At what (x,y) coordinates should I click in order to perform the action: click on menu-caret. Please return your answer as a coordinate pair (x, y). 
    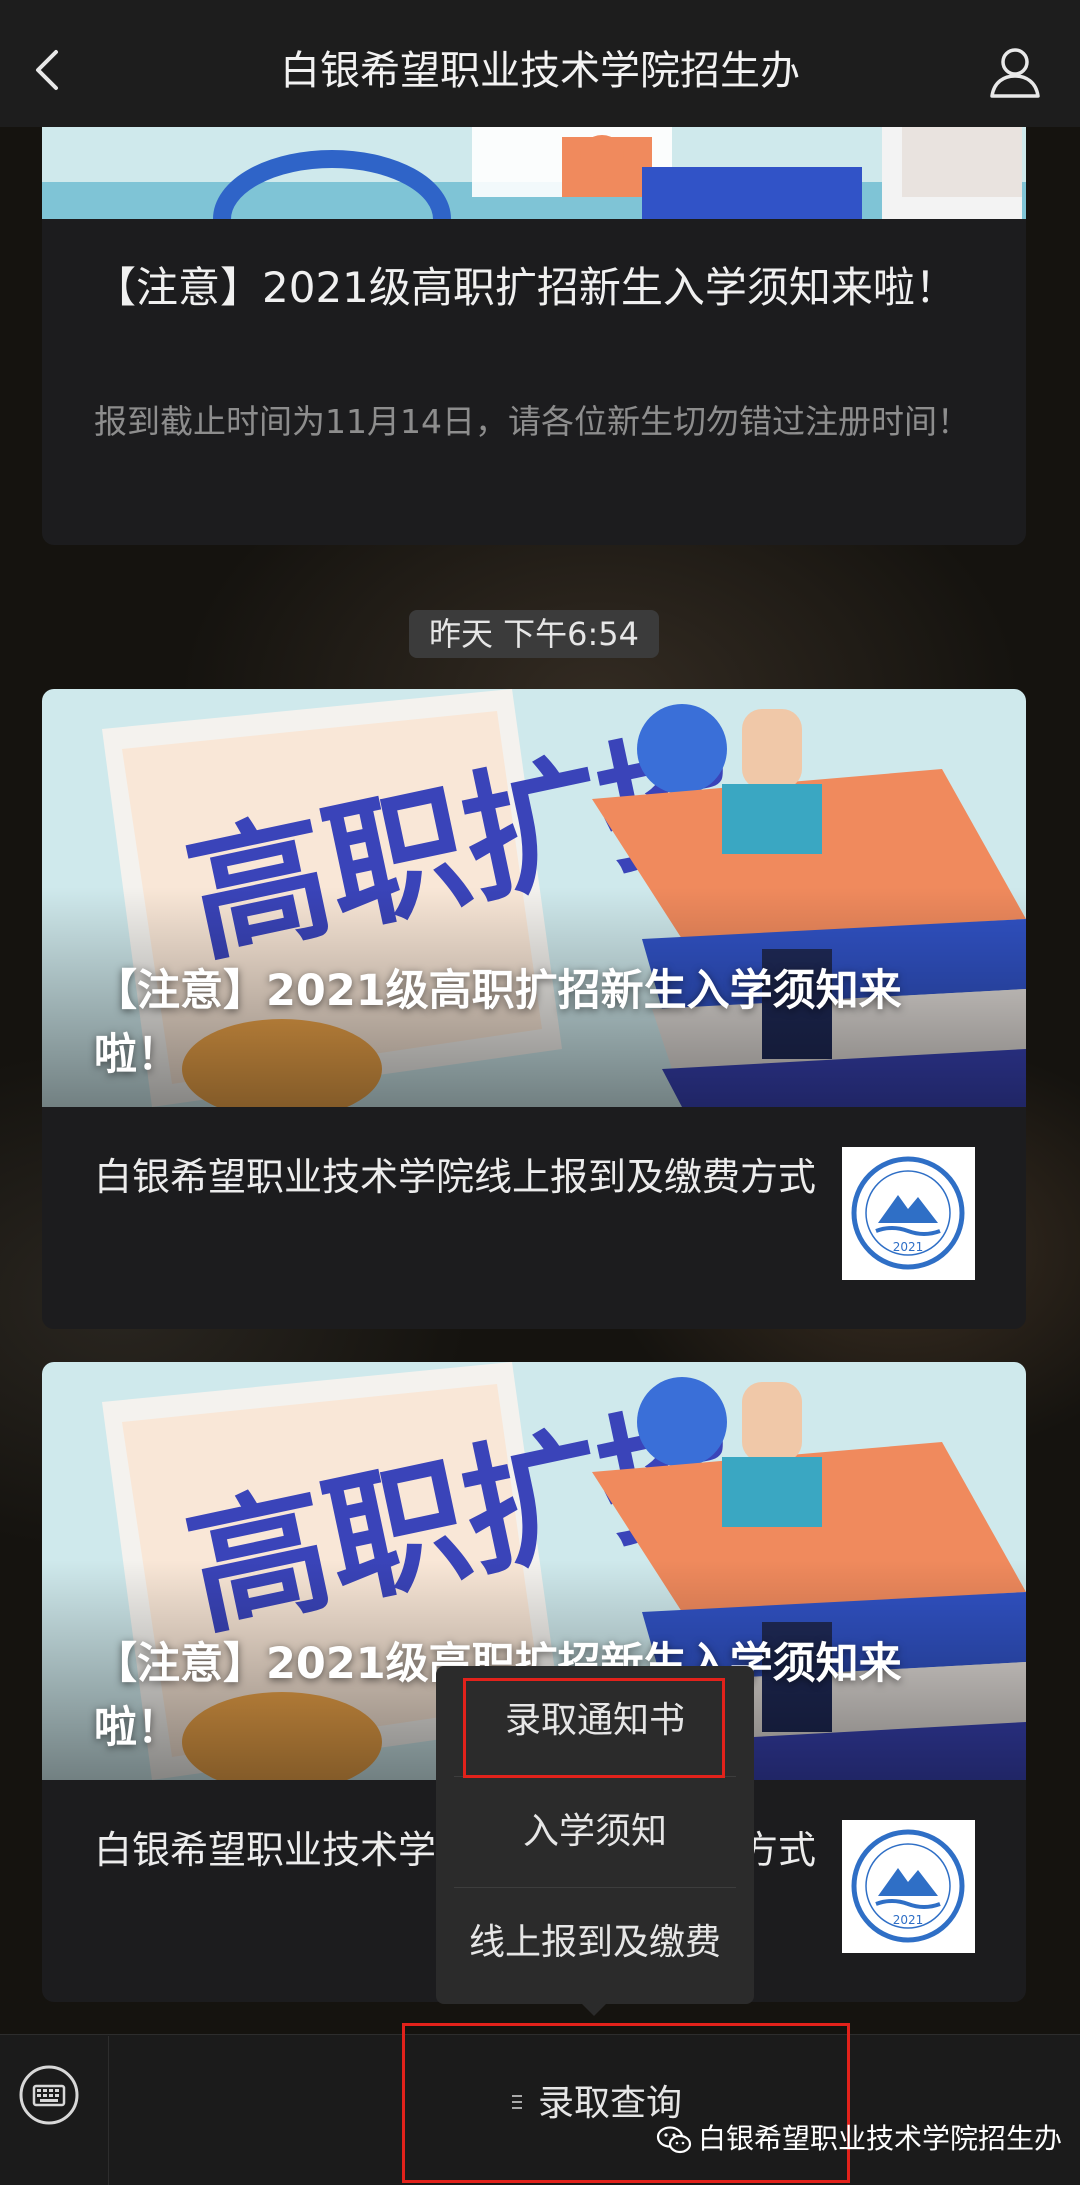
    Looking at the image, I should click on (594, 2009).